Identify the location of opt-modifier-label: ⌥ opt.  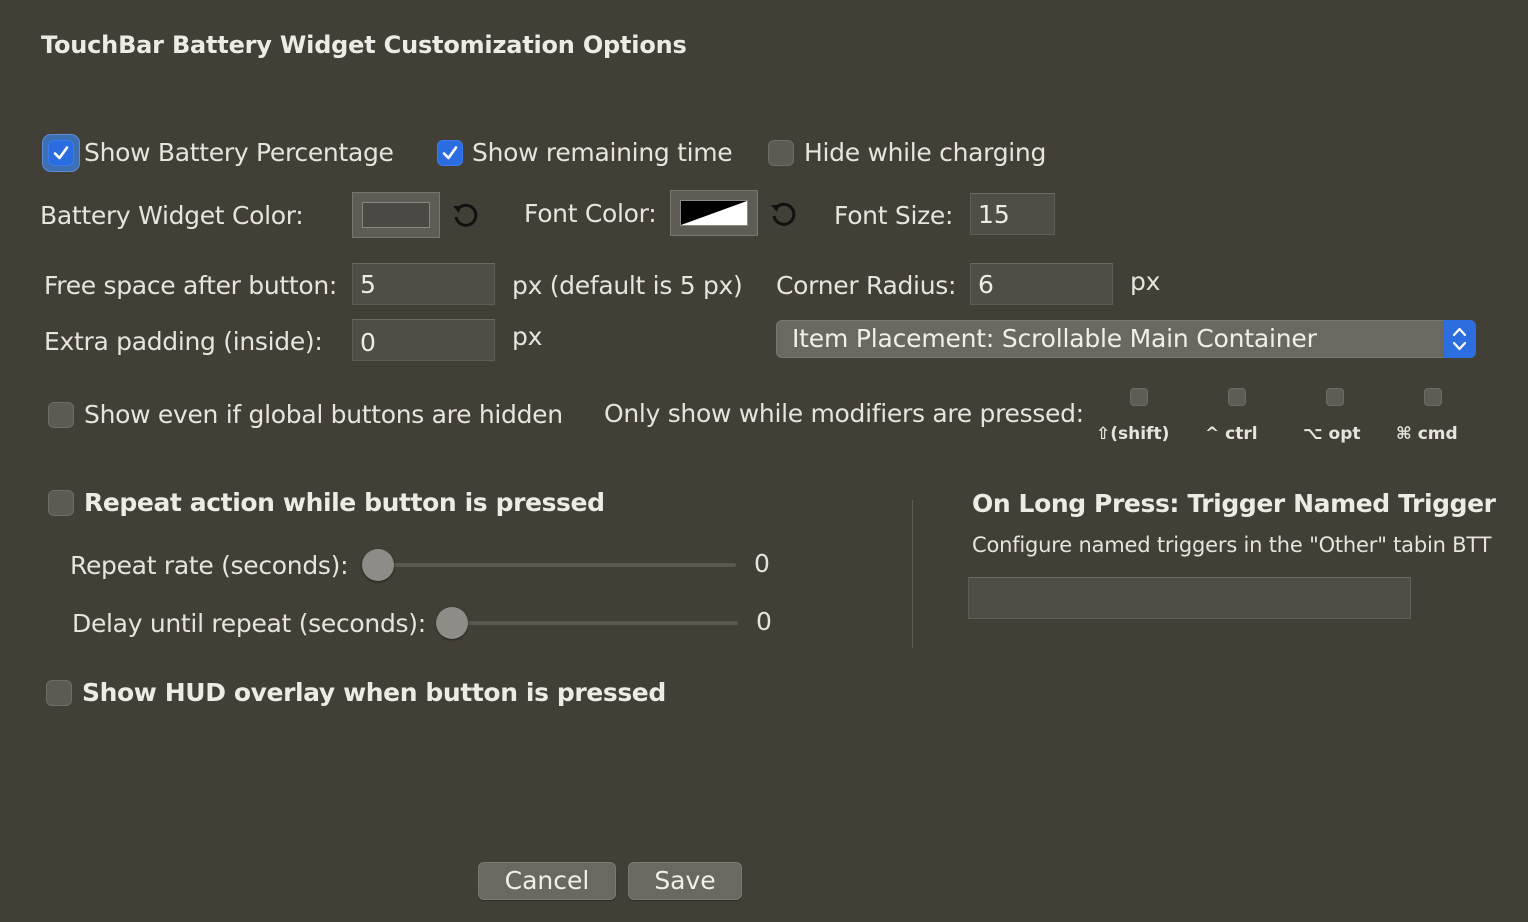
(1332, 434).